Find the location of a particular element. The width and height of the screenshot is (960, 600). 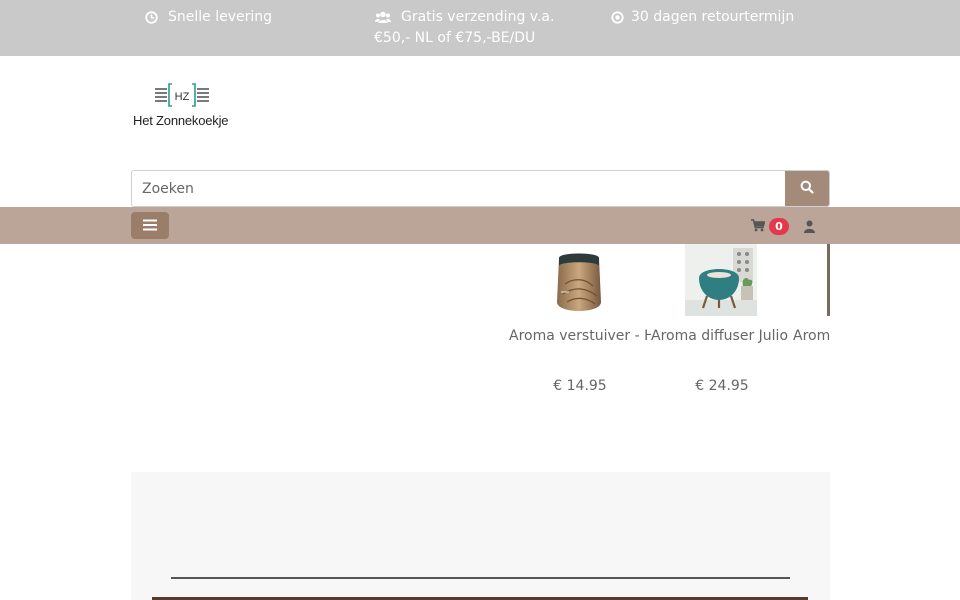

cart-button: 0 is located at coordinates (770, 226).